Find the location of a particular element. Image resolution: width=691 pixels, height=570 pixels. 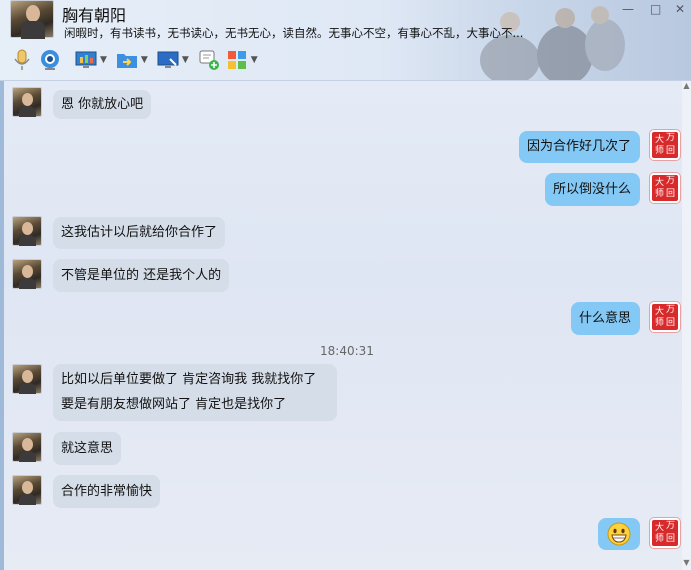

file-transfer-icon is located at coordinates (127, 60).